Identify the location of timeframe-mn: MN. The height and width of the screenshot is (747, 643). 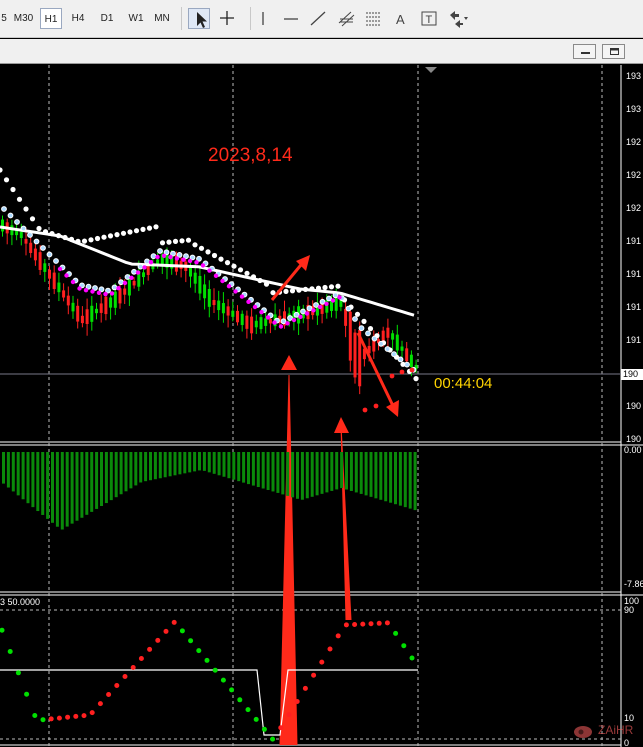
(162, 18).